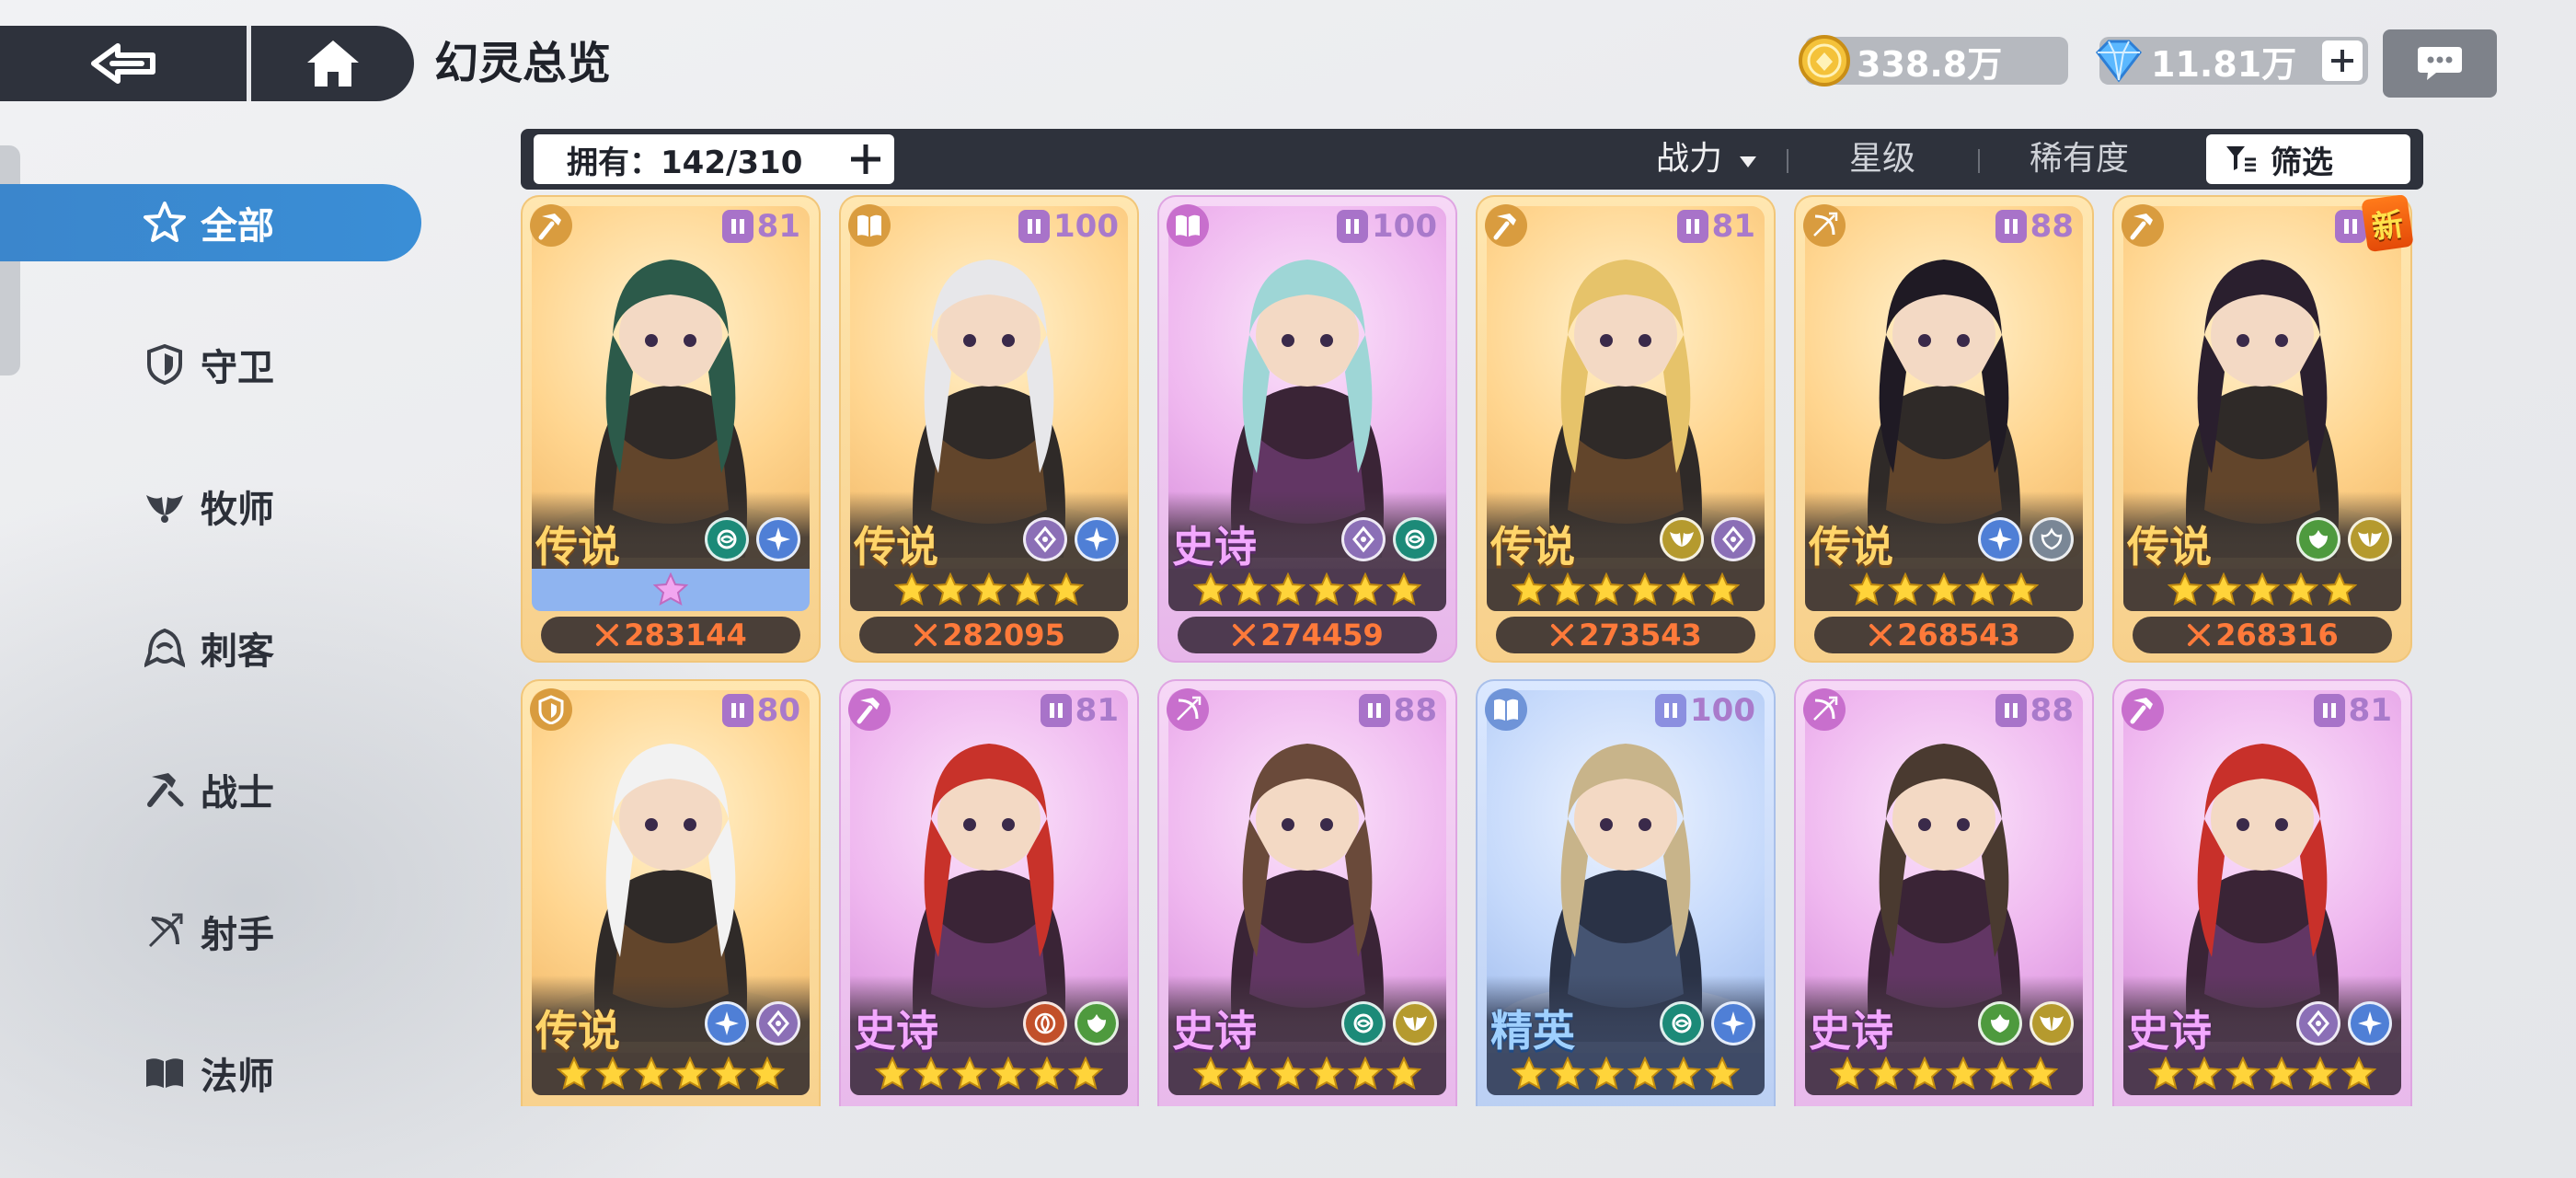  What do you see at coordinates (714, 159) in the screenshot?
I see `owned-count-box: 拥有：142/310` at bounding box center [714, 159].